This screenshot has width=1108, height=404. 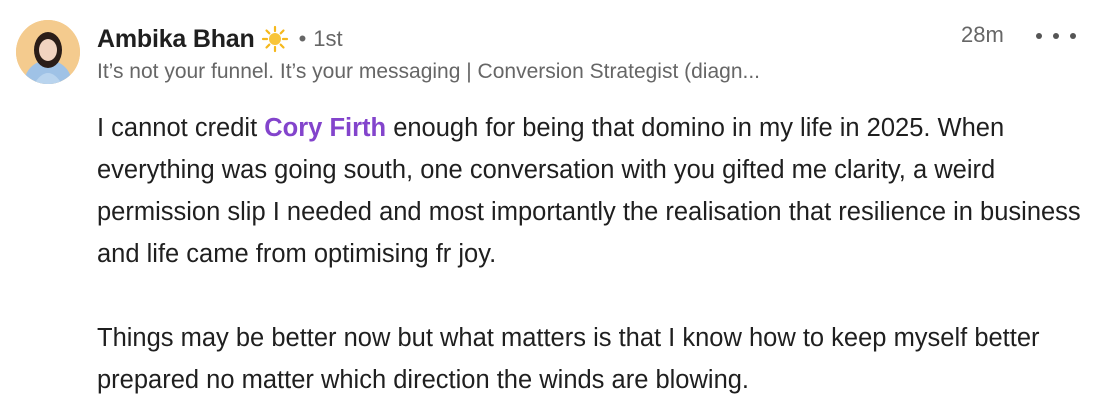 What do you see at coordinates (275, 39) in the screenshot?
I see `sun-icon` at bounding box center [275, 39].